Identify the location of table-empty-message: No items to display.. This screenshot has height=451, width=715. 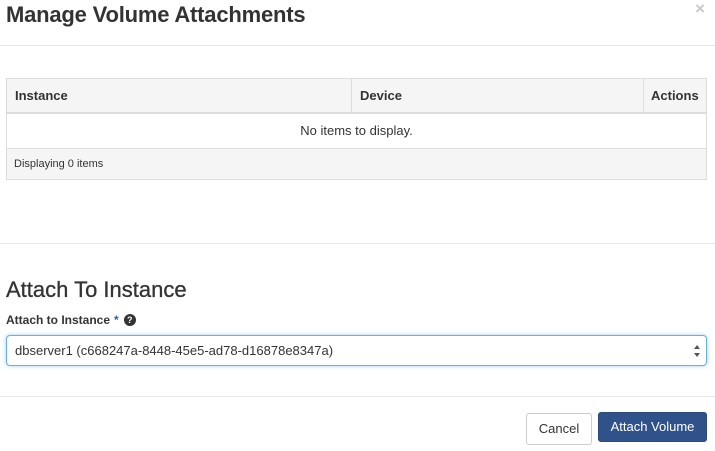
(356, 131).